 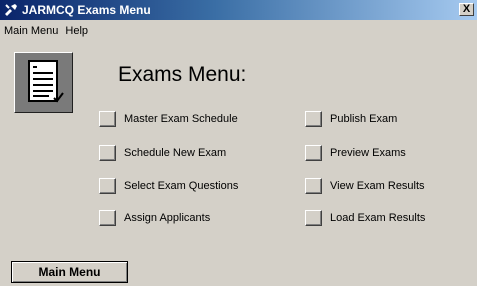 I want to click on preview-exams-option: Preview Exams, so click(x=355, y=153).